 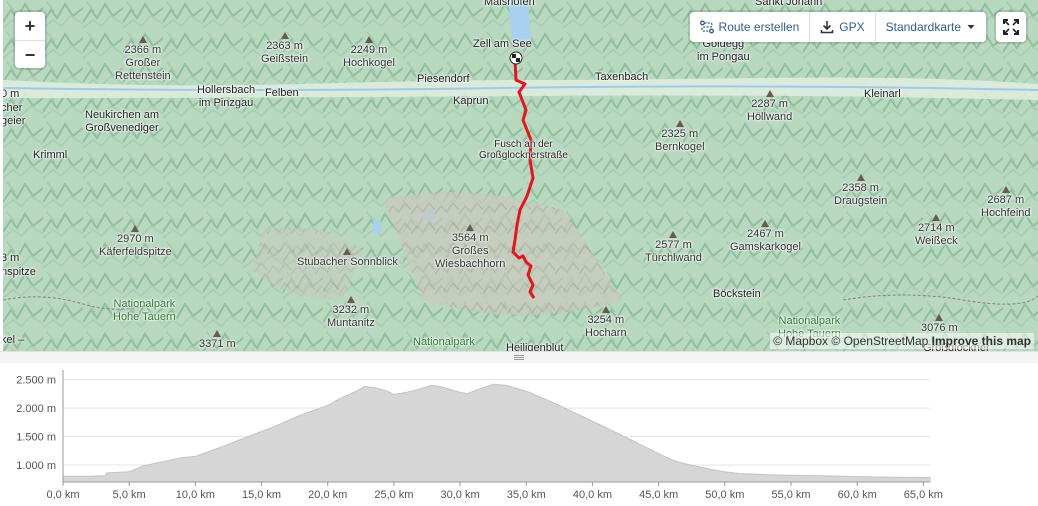 What do you see at coordinates (470, 247) in the screenshot?
I see `peak-label: 3564 m Großes Wiesbachhorn` at bounding box center [470, 247].